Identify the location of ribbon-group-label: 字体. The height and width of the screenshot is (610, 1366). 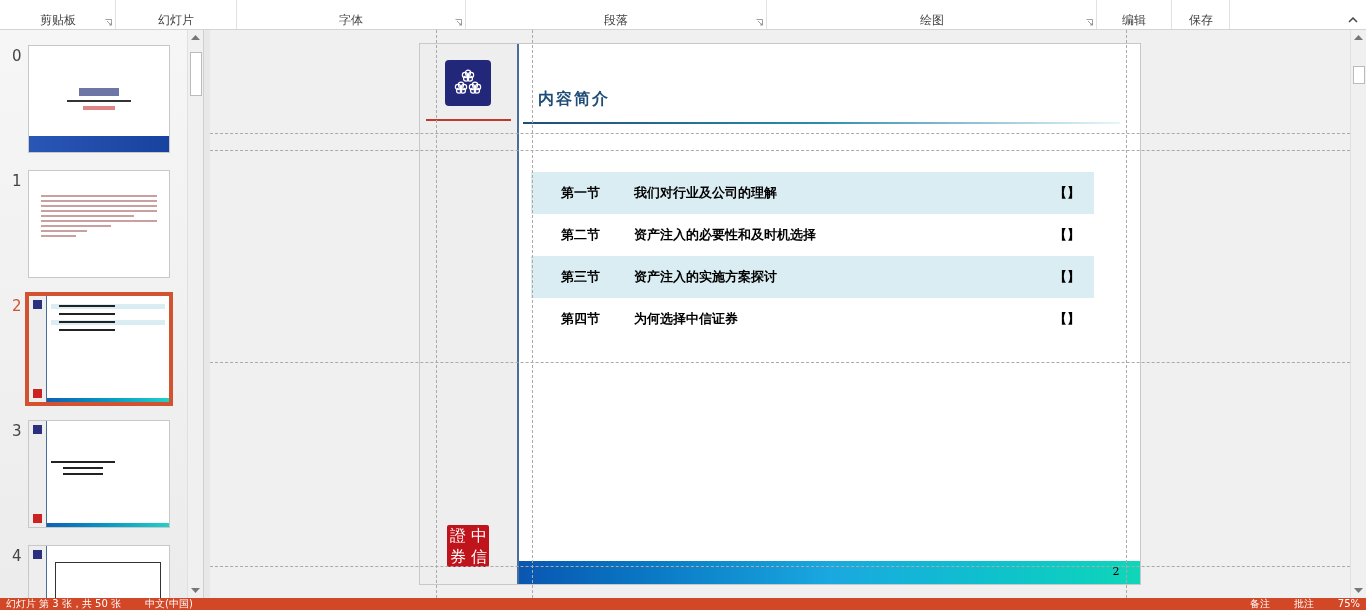
(351, 20).